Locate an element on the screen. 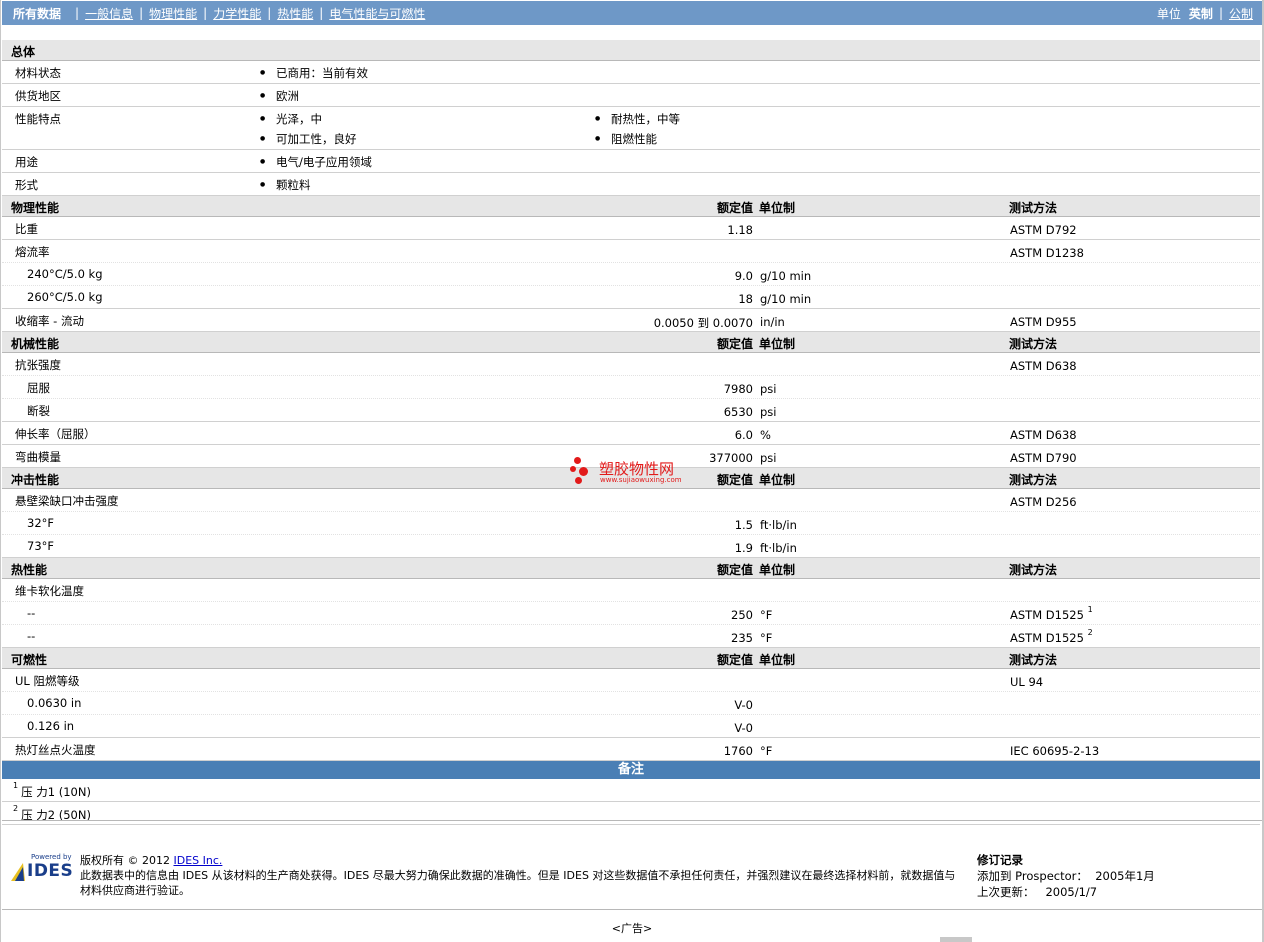 The image size is (1264, 942). property-name: 用途 is located at coordinates (26, 162).